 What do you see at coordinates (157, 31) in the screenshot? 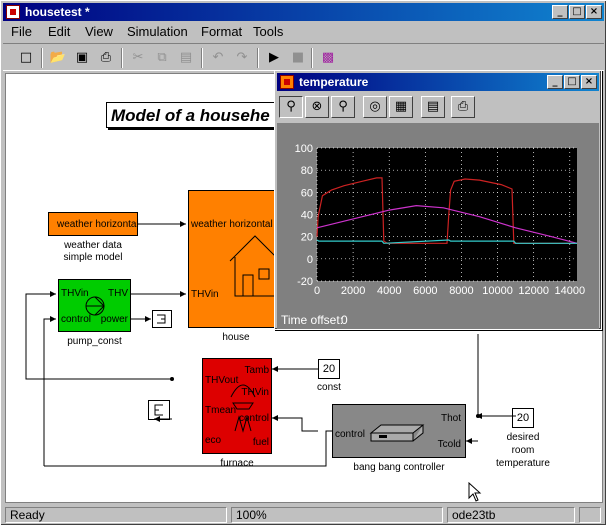
I see `menu-simulation: Simulation` at bounding box center [157, 31].